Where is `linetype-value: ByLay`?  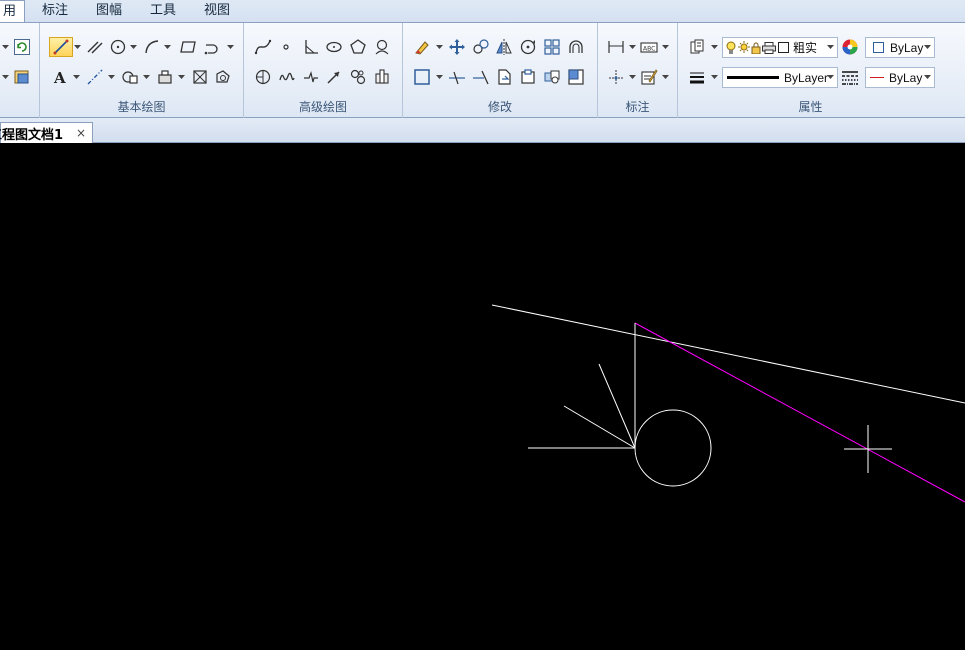
linetype-value: ByLay is located at coordinates (906, 77).